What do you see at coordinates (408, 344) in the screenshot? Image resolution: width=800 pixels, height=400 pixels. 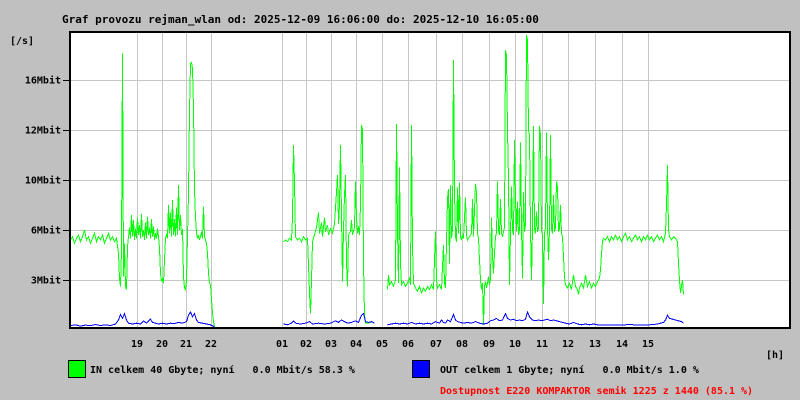 I see `x-tick-label: 06` at bounding box center [408, 344].